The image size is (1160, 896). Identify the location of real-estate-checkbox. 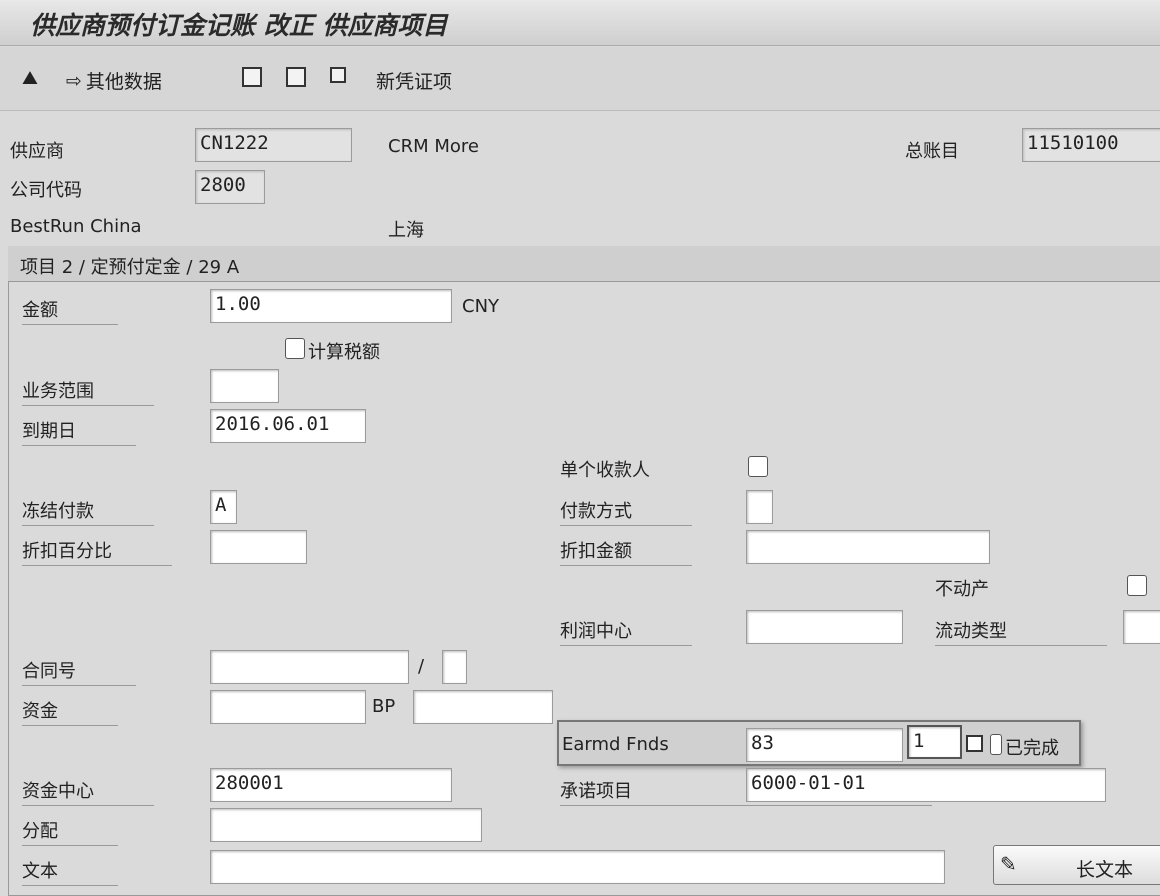
(1137, 585).